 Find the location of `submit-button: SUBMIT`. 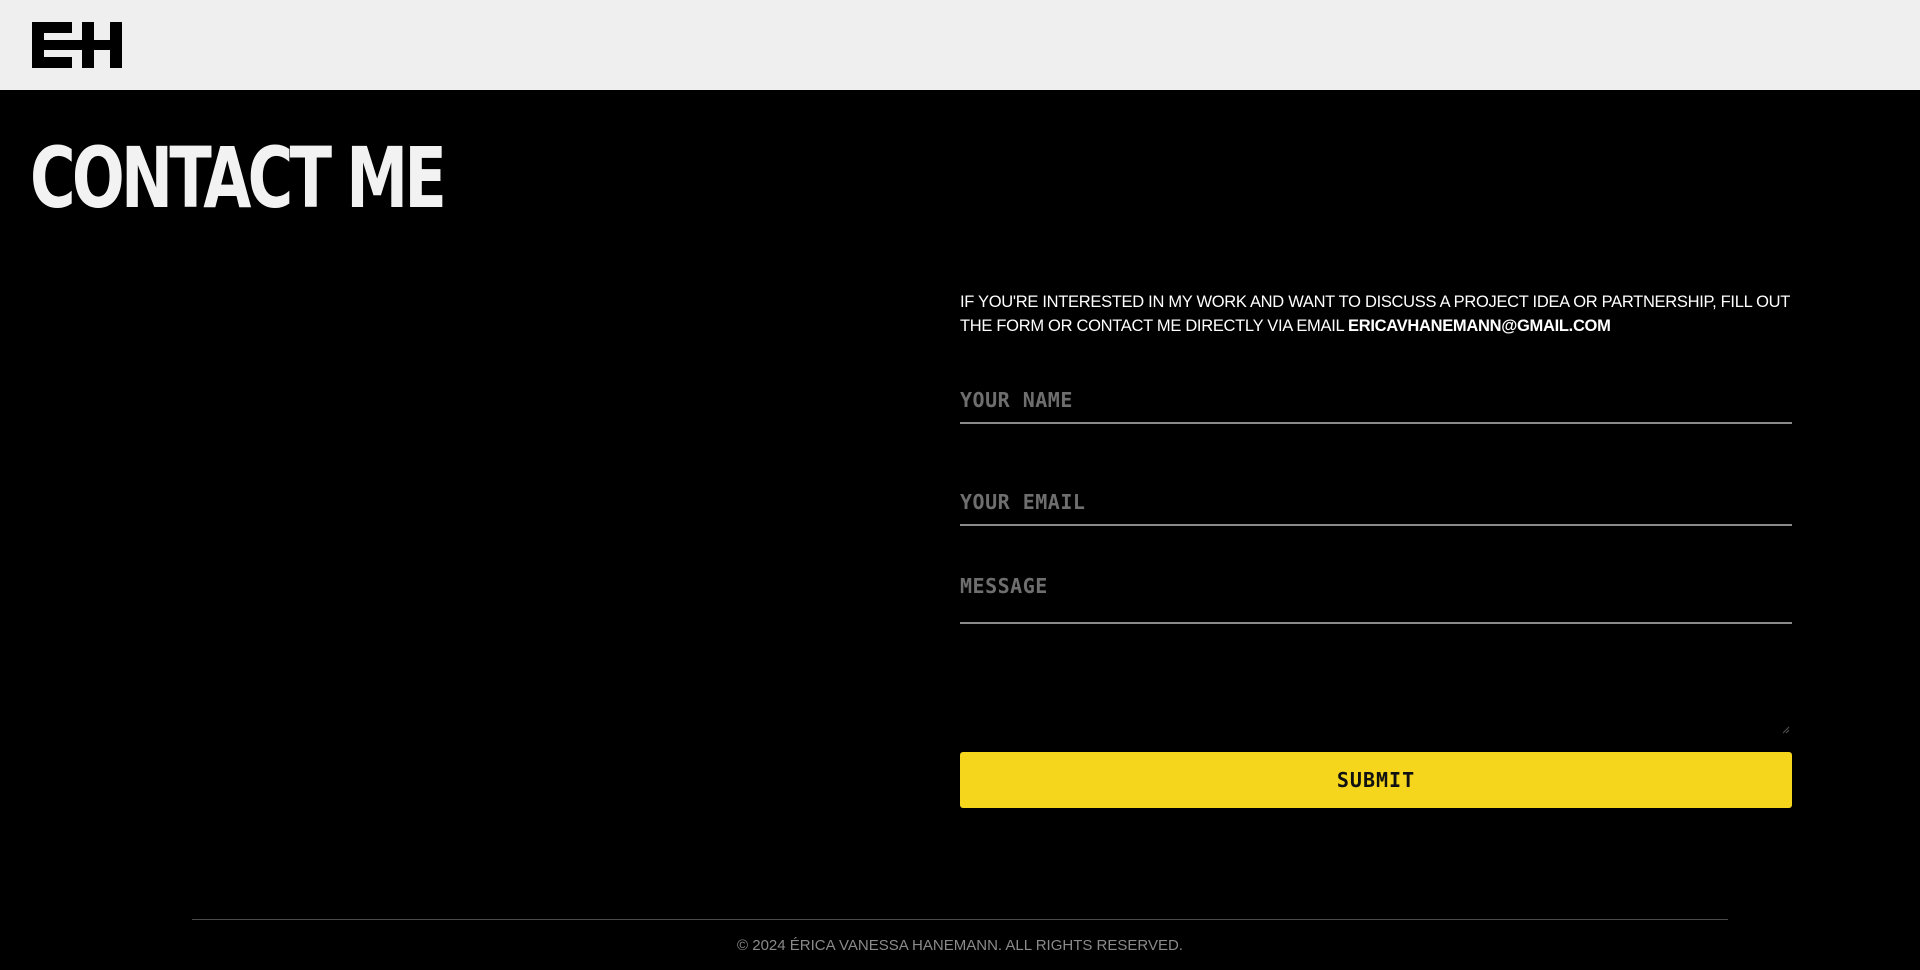

submit-button: SUBMIT is located at coordinates (1376, 780).